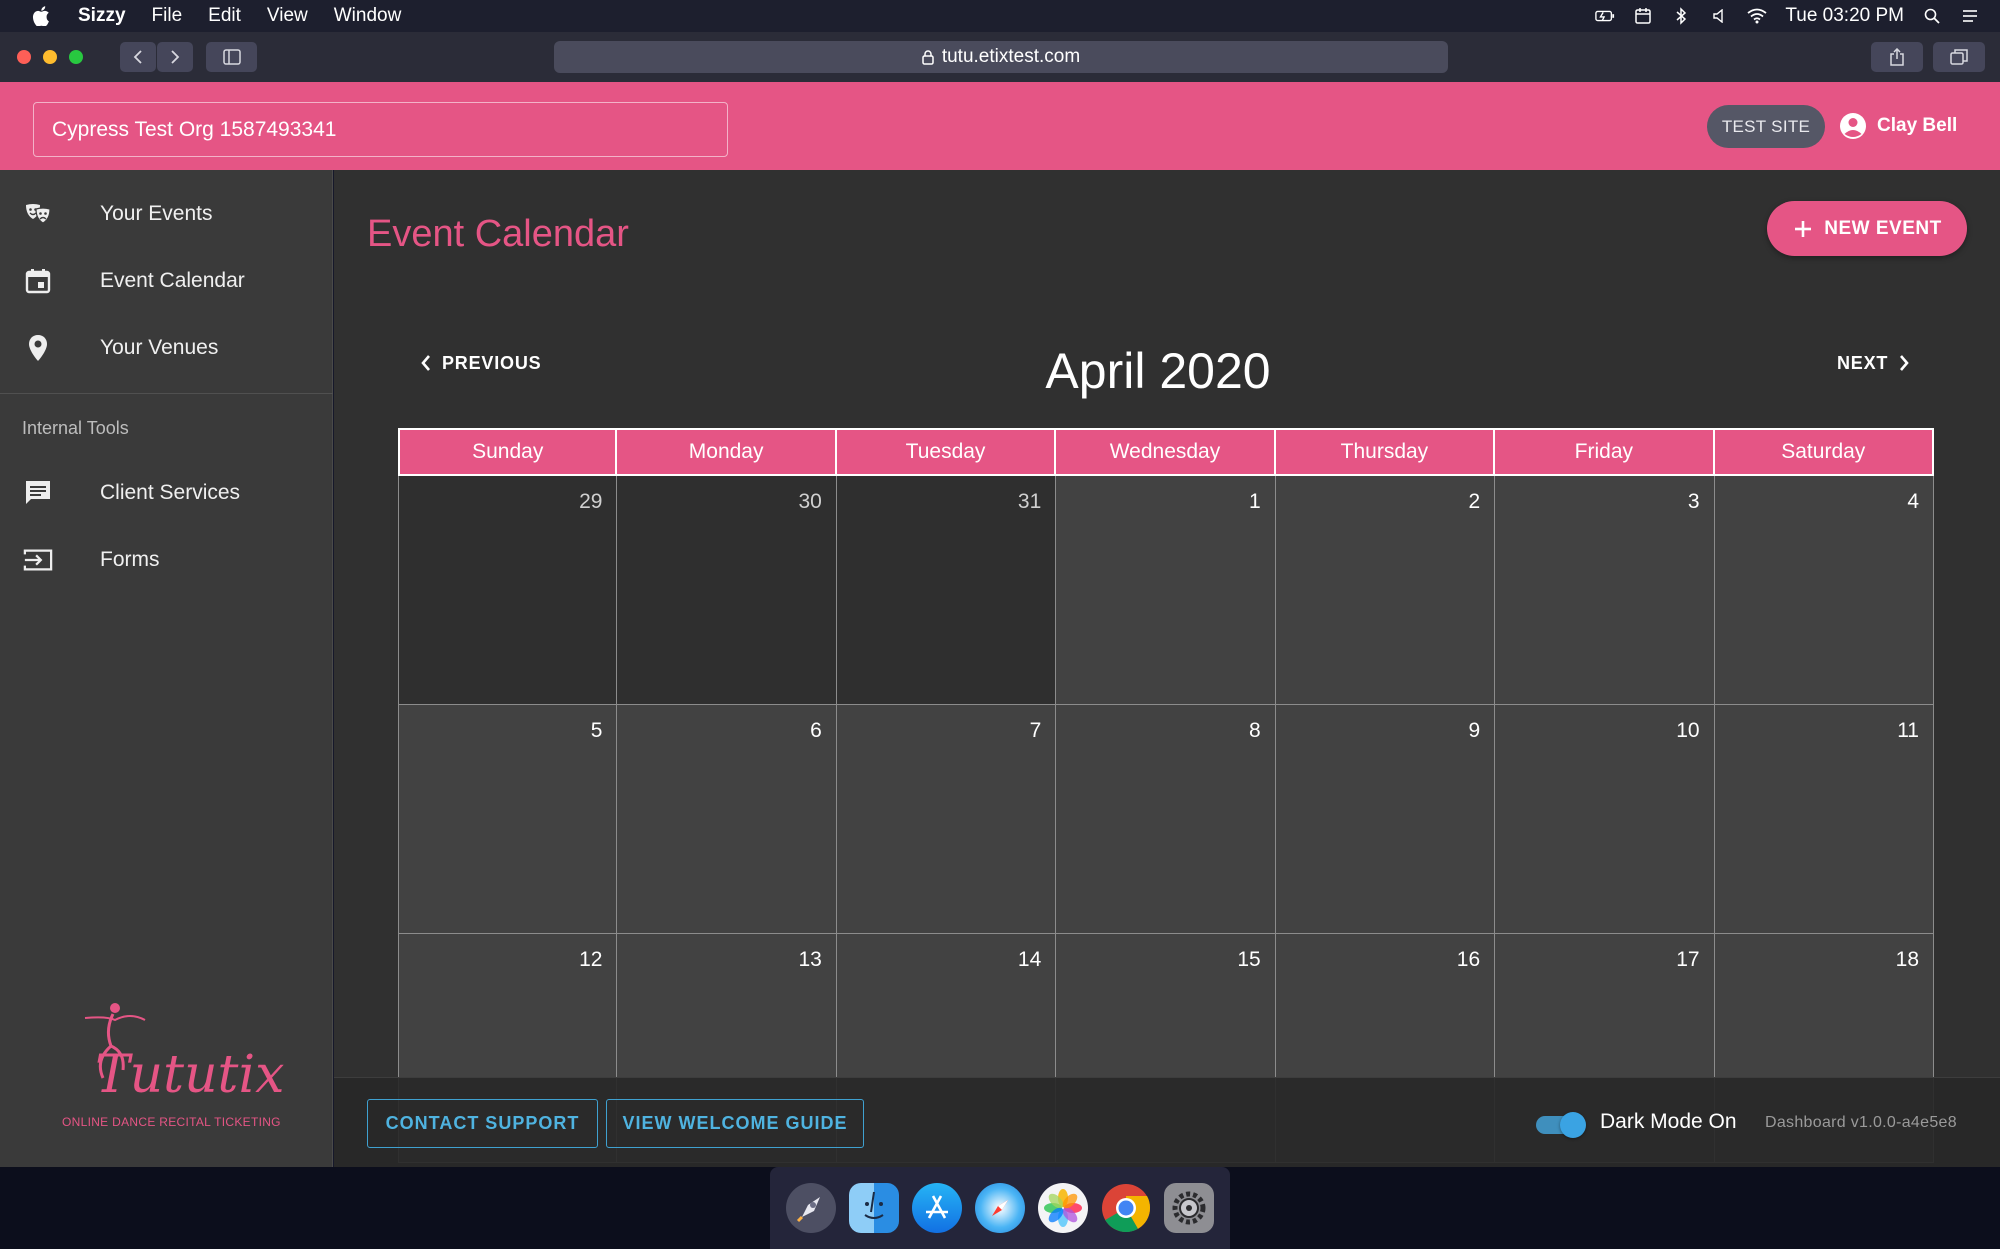 The width and height of the screenshot is (2000, 1249). Describe the element at coordinates (482, 1123) in the screenshot. I see `contact-support-button: CONTACT SUPPORT` at that location.